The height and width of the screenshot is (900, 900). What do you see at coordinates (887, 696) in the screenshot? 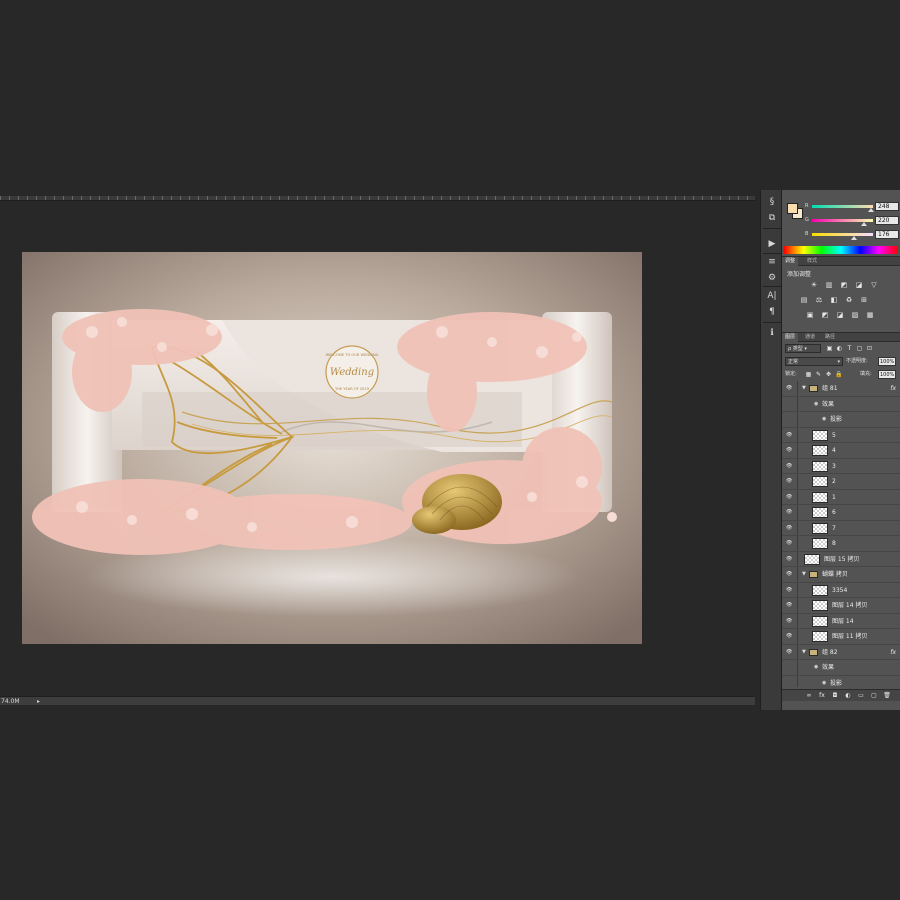
I see `trash-icon: 🗑` at bounding box center [887, 696].